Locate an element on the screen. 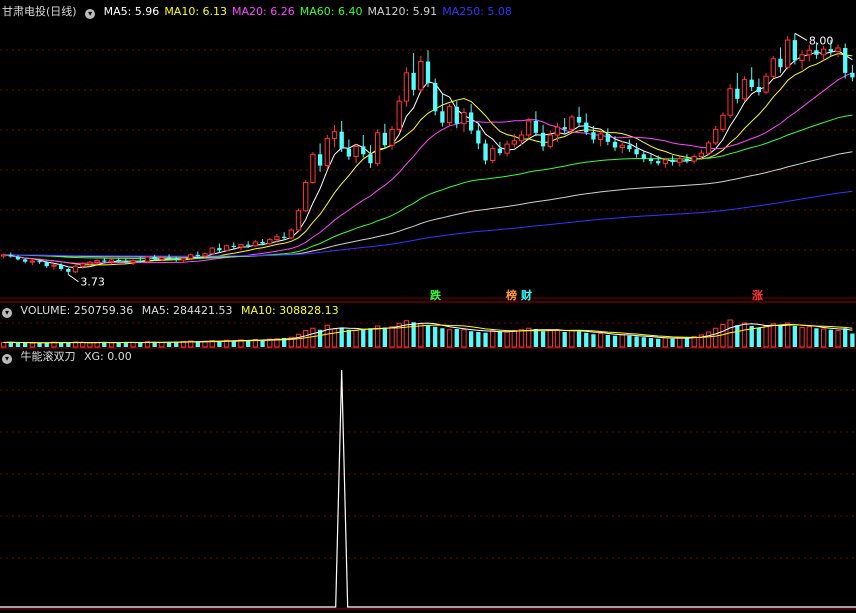  event-drop: 跌 is located at coordinates (435, 296).